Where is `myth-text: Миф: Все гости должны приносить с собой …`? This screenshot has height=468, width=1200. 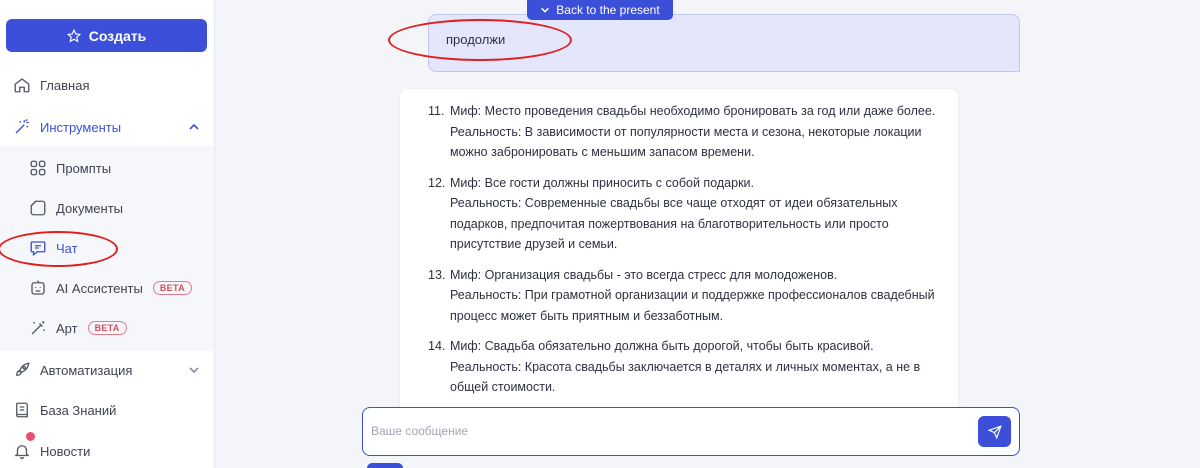
myth-text: Миф: Все гости должны приносить с собой … is located at coordinates (602, 182).